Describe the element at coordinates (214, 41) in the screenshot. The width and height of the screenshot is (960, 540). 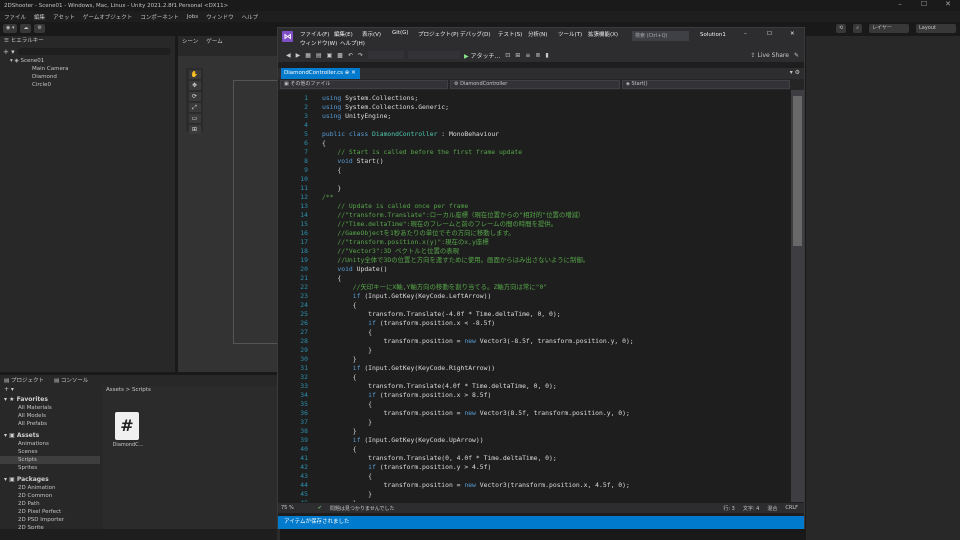
I see `tab-game: ゲーム` at that location.